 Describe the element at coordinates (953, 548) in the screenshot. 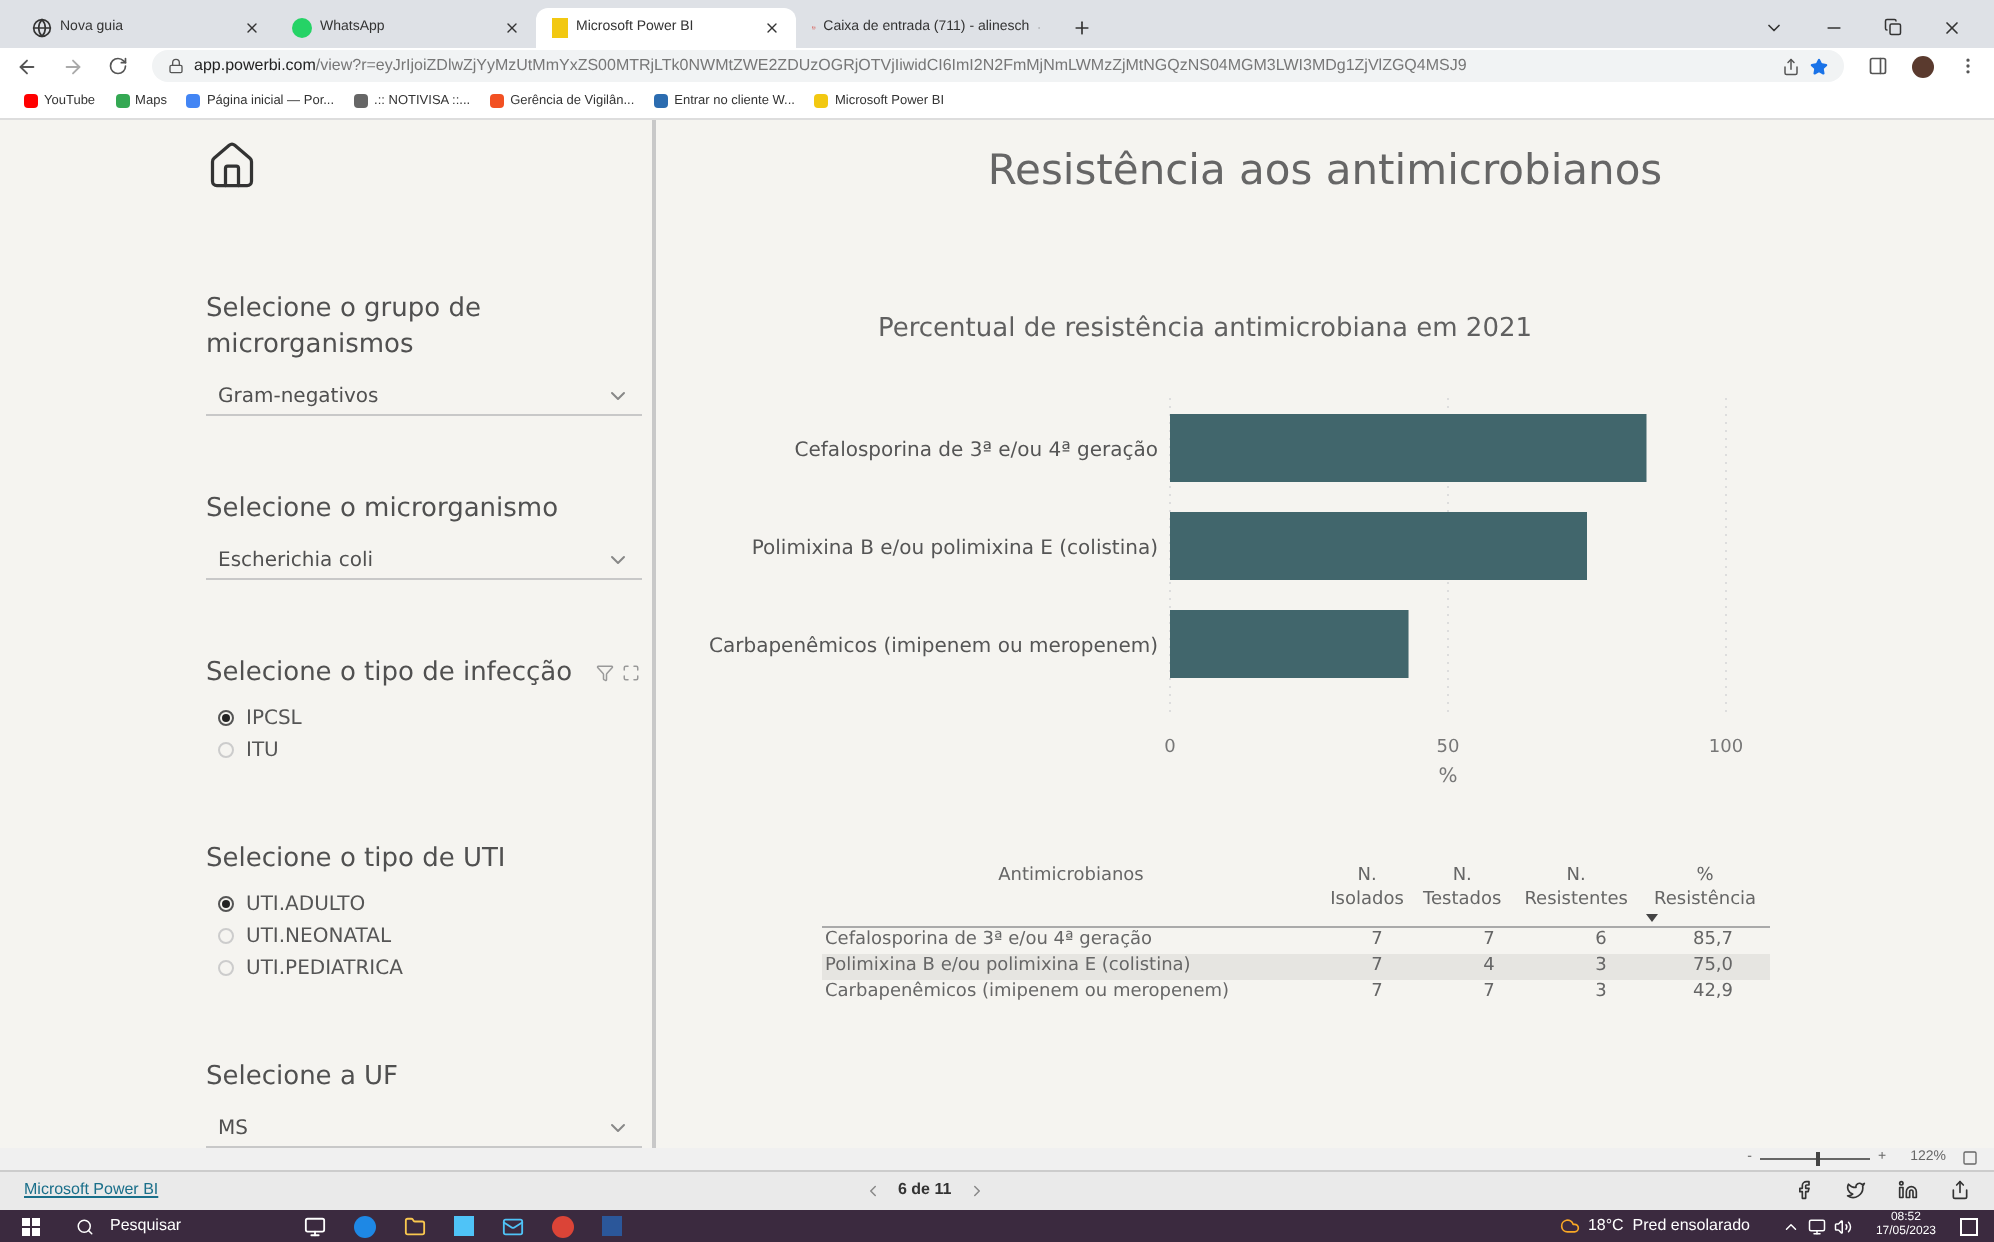

I see `category-label: Polimixina B e/ou polimixina E (colistina)` at that location.